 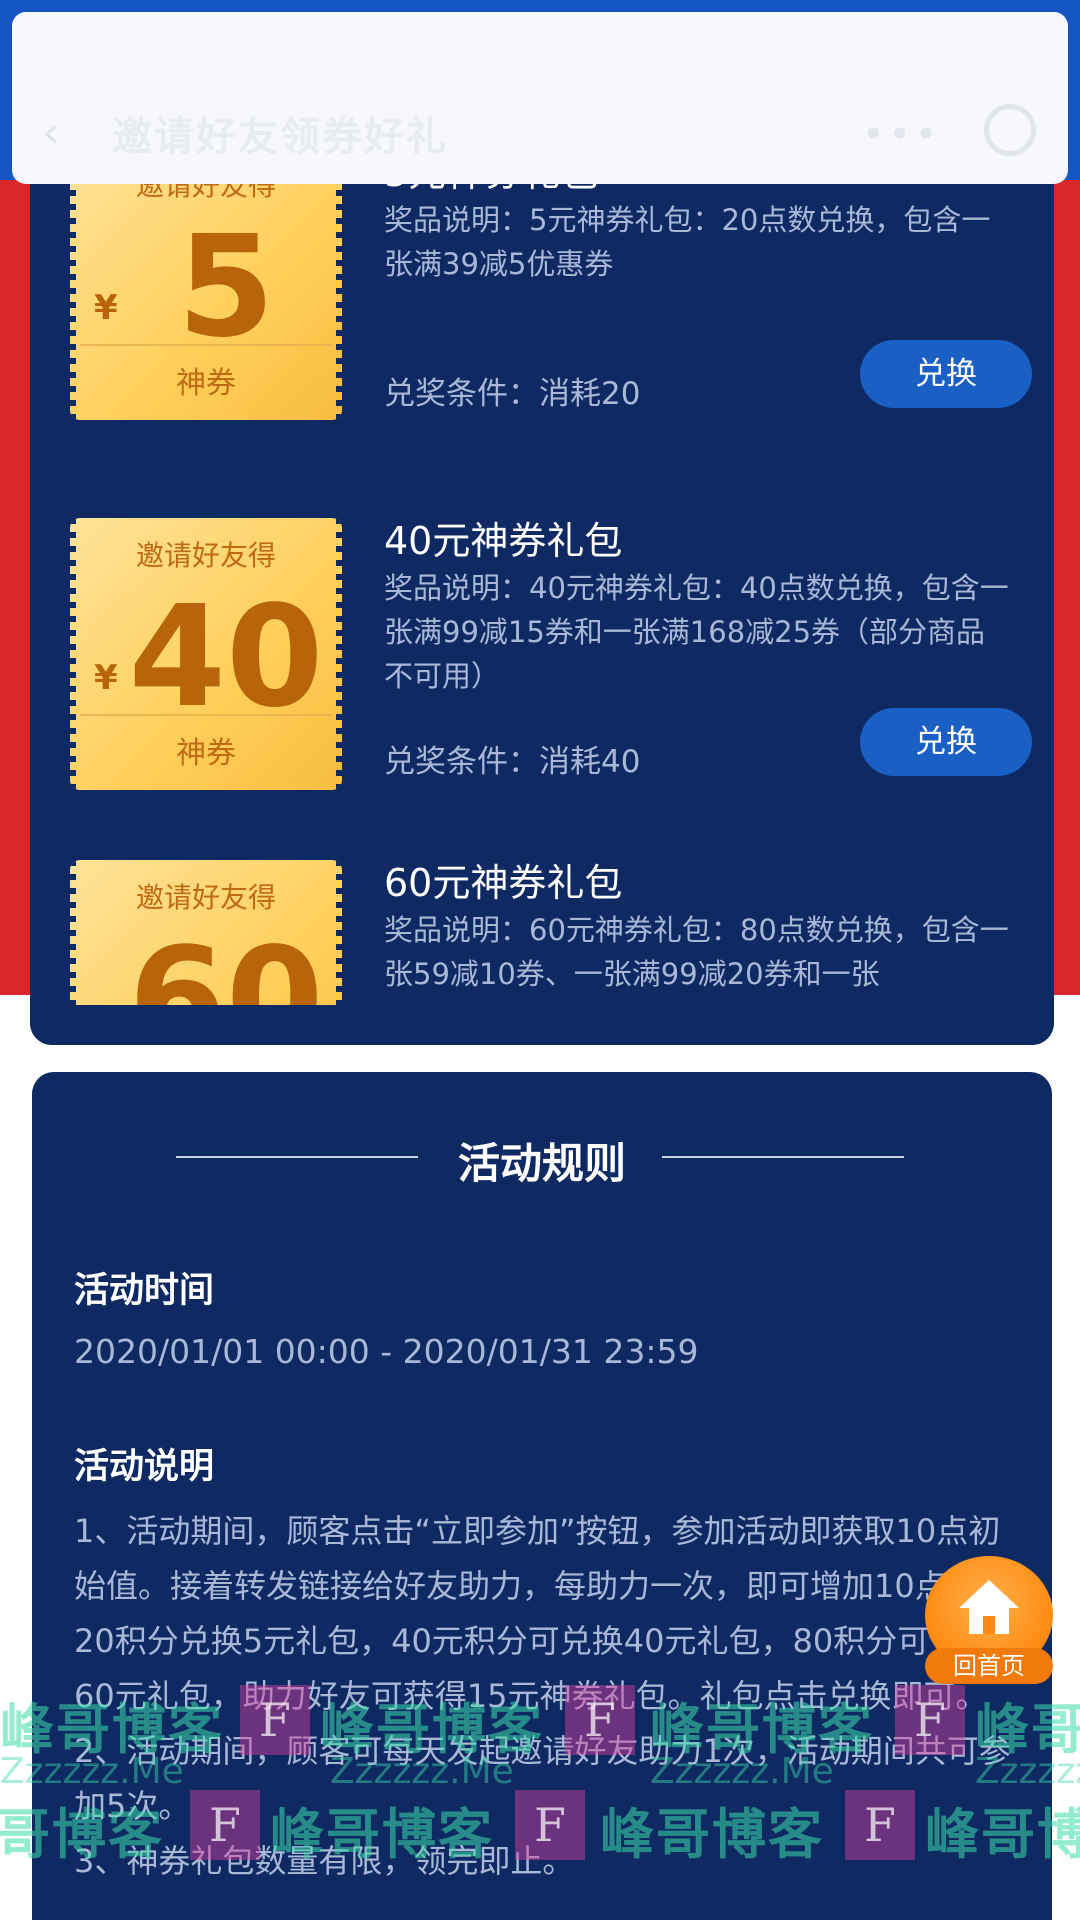 I want to click on time-value: 2020/01/01 00:00 - 2020/01/31 23:59, so click(x=386, y=1351).